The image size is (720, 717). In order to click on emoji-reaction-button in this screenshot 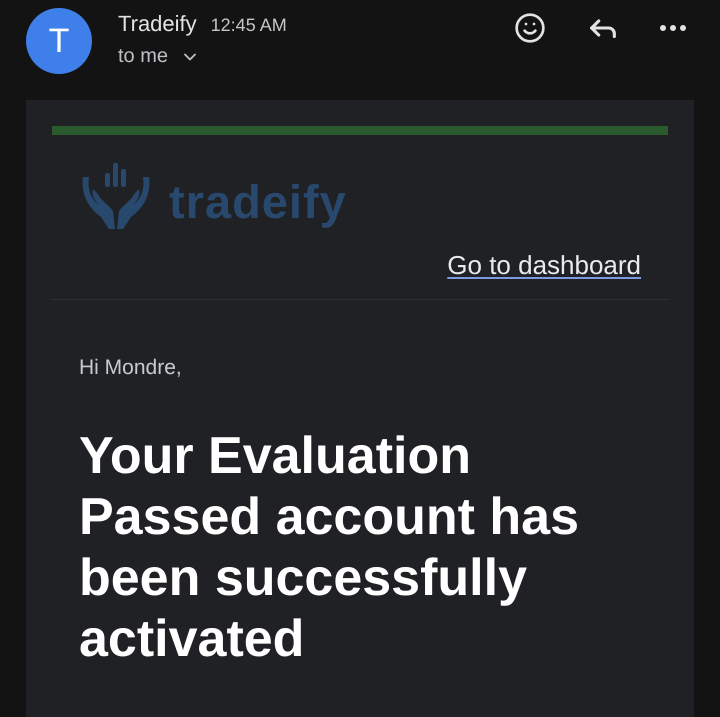, I will do `click(530, 28)`.